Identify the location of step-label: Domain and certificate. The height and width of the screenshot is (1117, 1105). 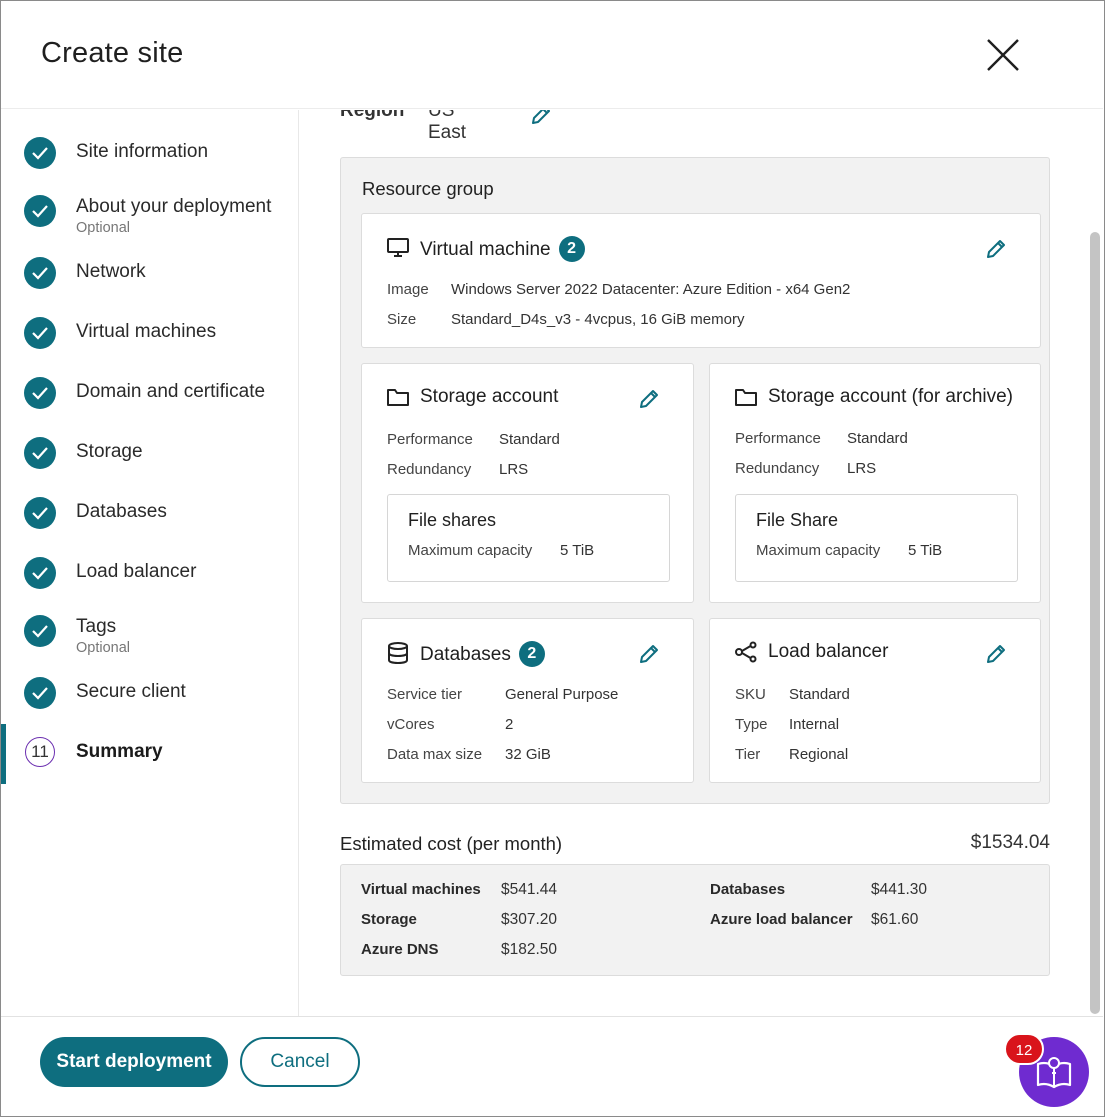
(171, 391).